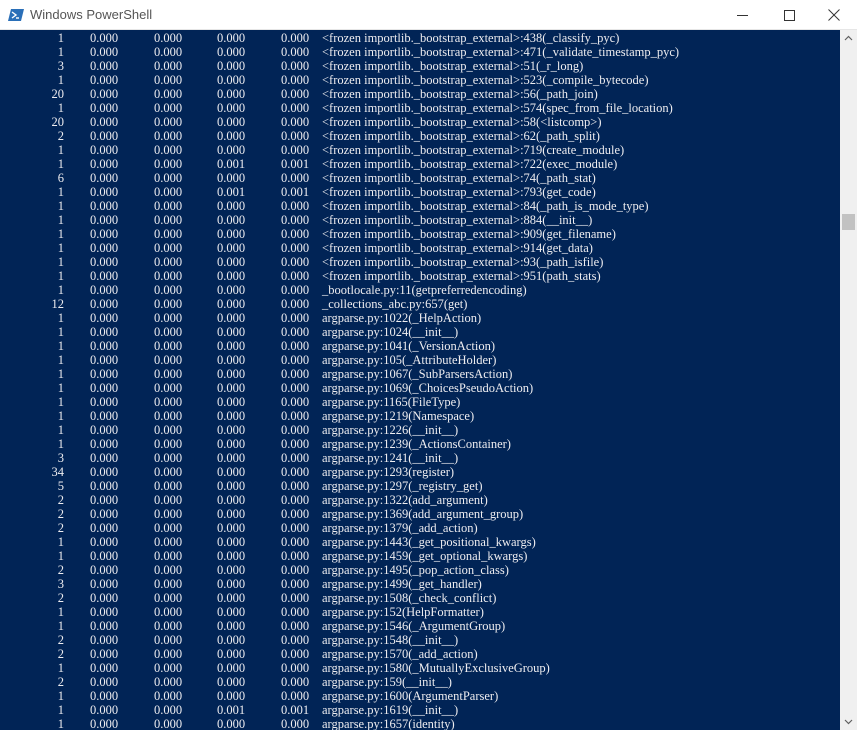 The height and width of the screenshot is (735, 857). Describe the element at coordinates (848, 38) in the screenshot. I see `scroll-up-button` at that location.